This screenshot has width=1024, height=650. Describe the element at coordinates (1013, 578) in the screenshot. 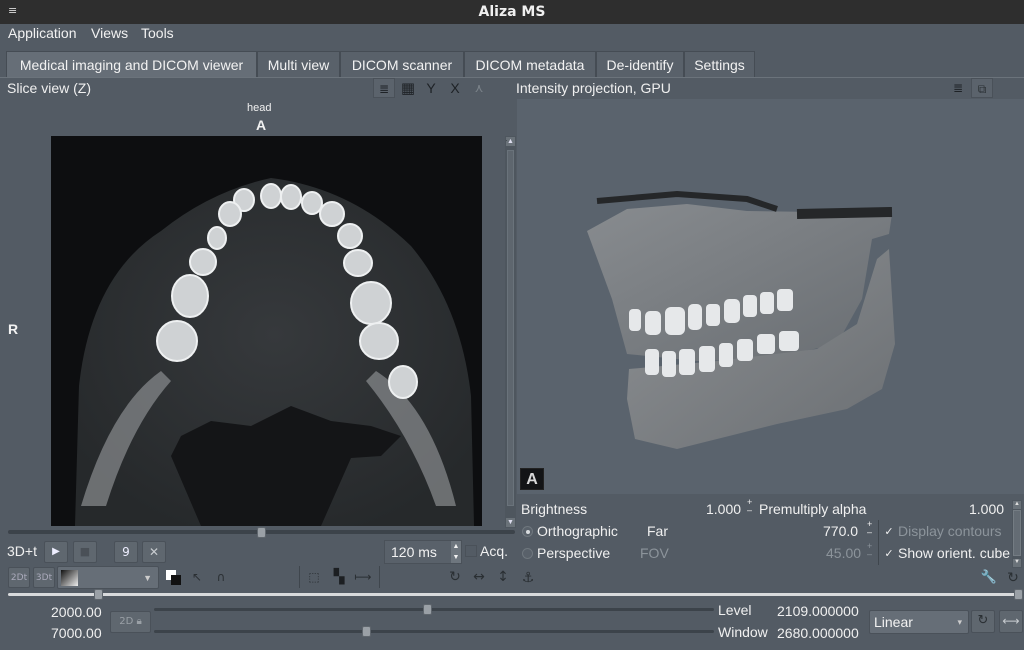

I see `reset-view-icon: ↻` at that location.